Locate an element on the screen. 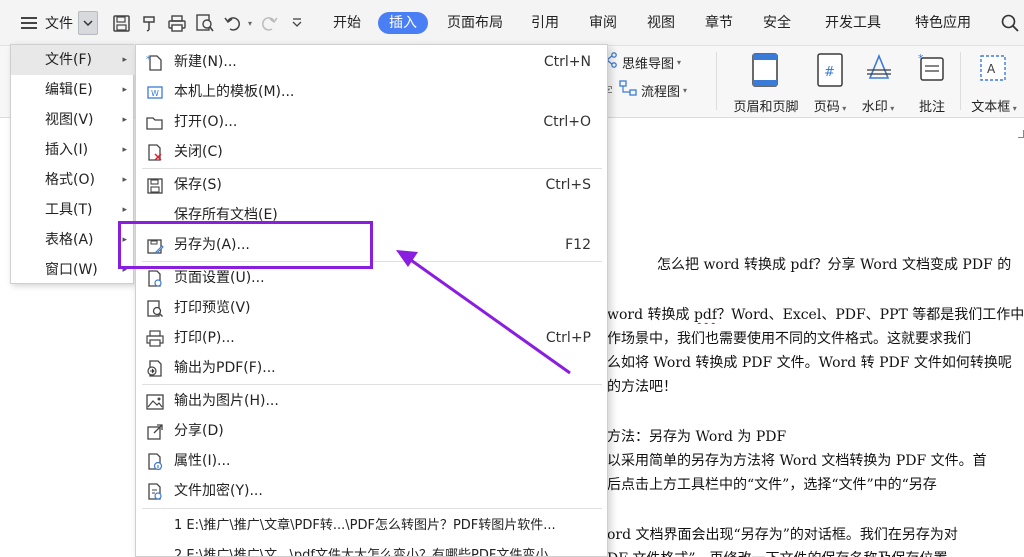 This screenshot has width=1024, height=557. annotation-arrow-icon is located at coordinates (483, 312).